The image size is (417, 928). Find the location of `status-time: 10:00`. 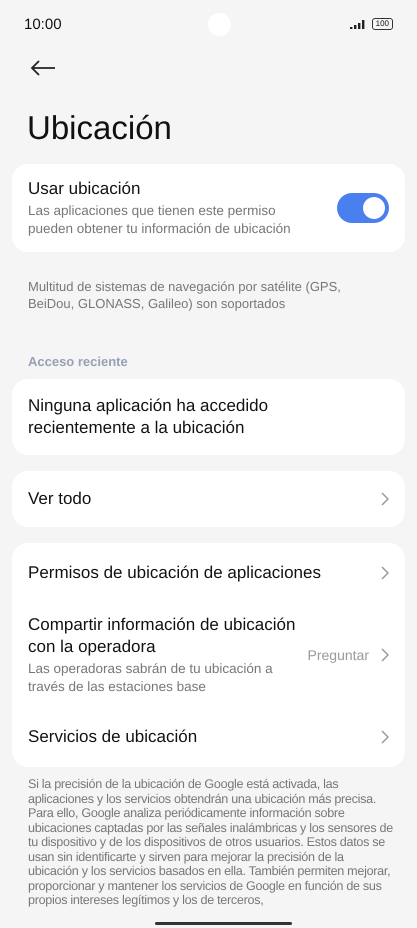

status-time: 10:00 is located at coordinates (43, 24).